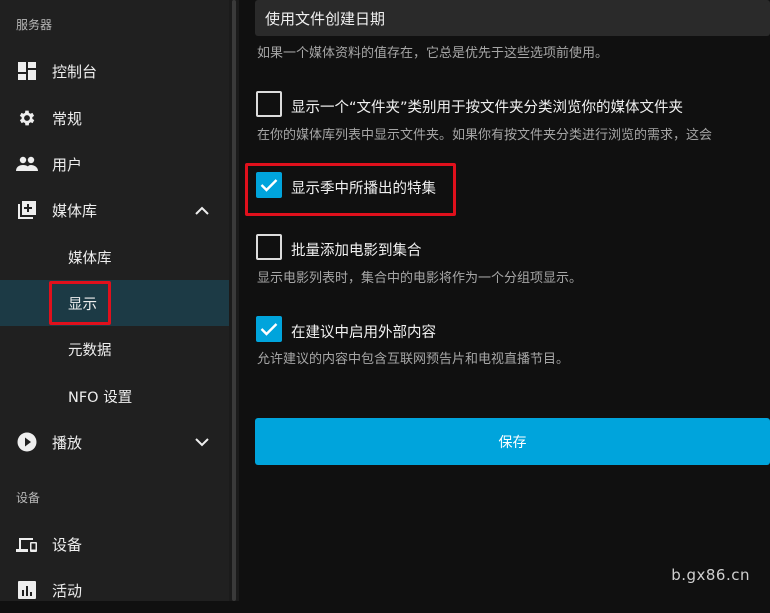 This screenshot has width=770, height=613. I want to click on sidebar-subitem-metadata: 元数据, so click(114, 349).